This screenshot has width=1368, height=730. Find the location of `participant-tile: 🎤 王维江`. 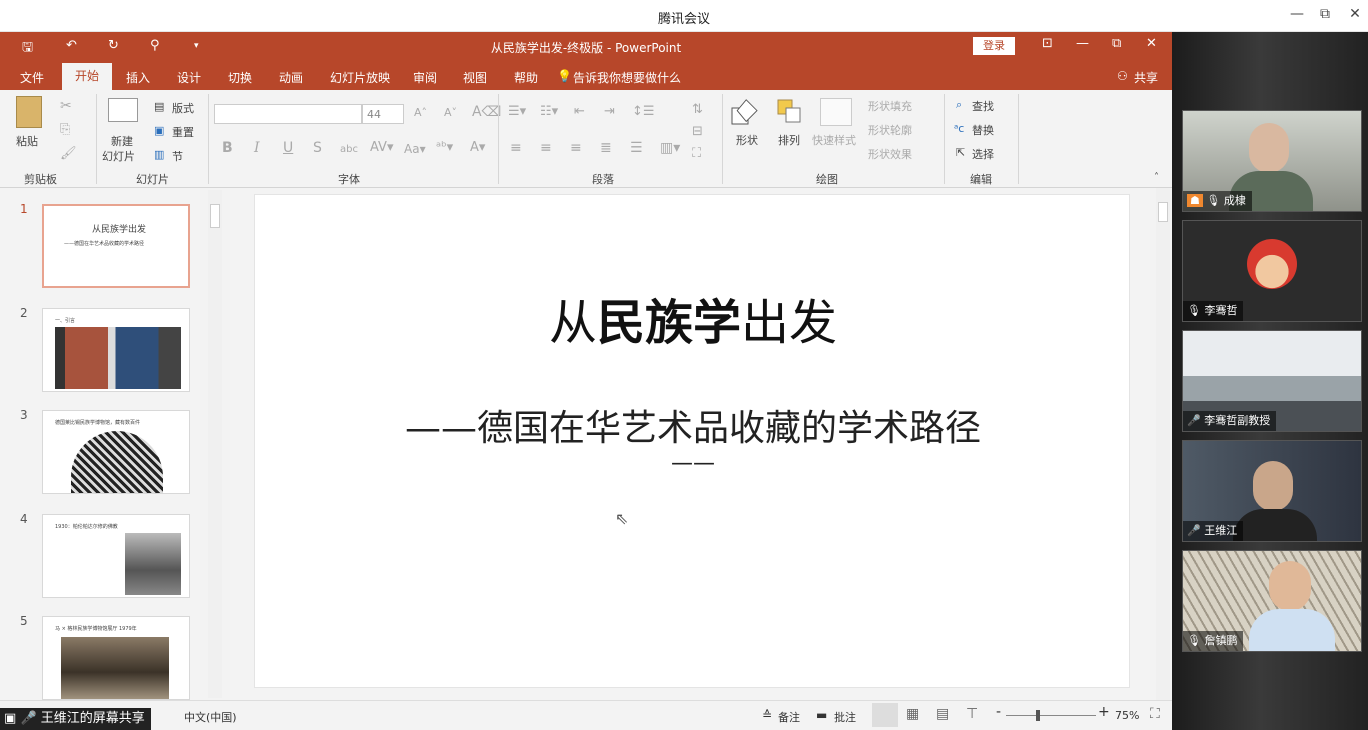

participant-tile: 🎤 王维江 is located at coordinates (1272, 491).